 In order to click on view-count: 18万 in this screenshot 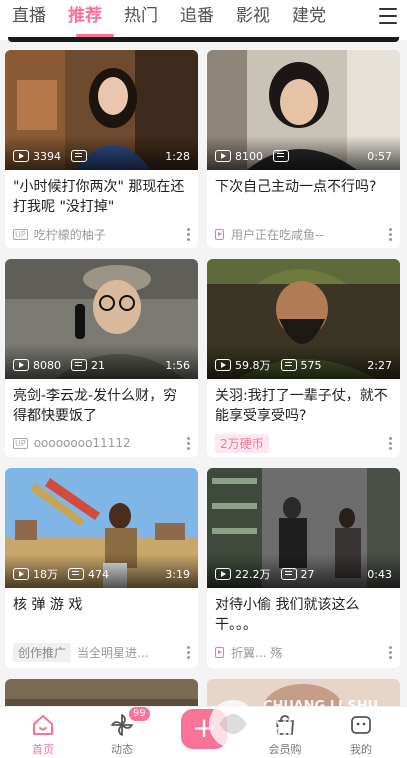, I will do `click(35, 574)`.